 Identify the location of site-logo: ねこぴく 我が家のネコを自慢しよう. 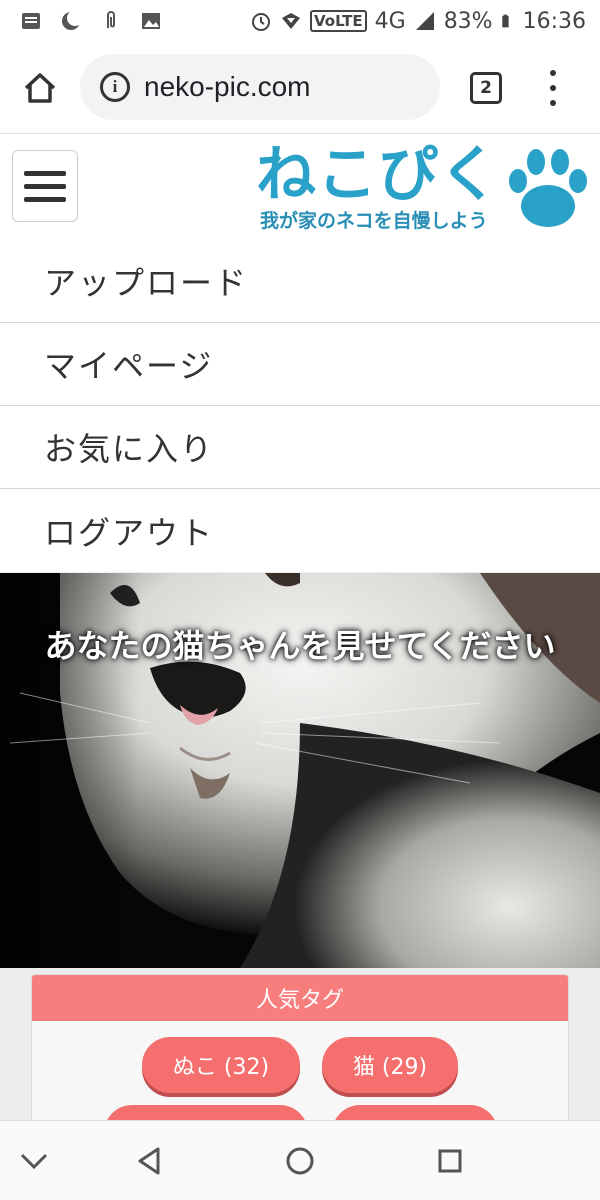
(423, 186).